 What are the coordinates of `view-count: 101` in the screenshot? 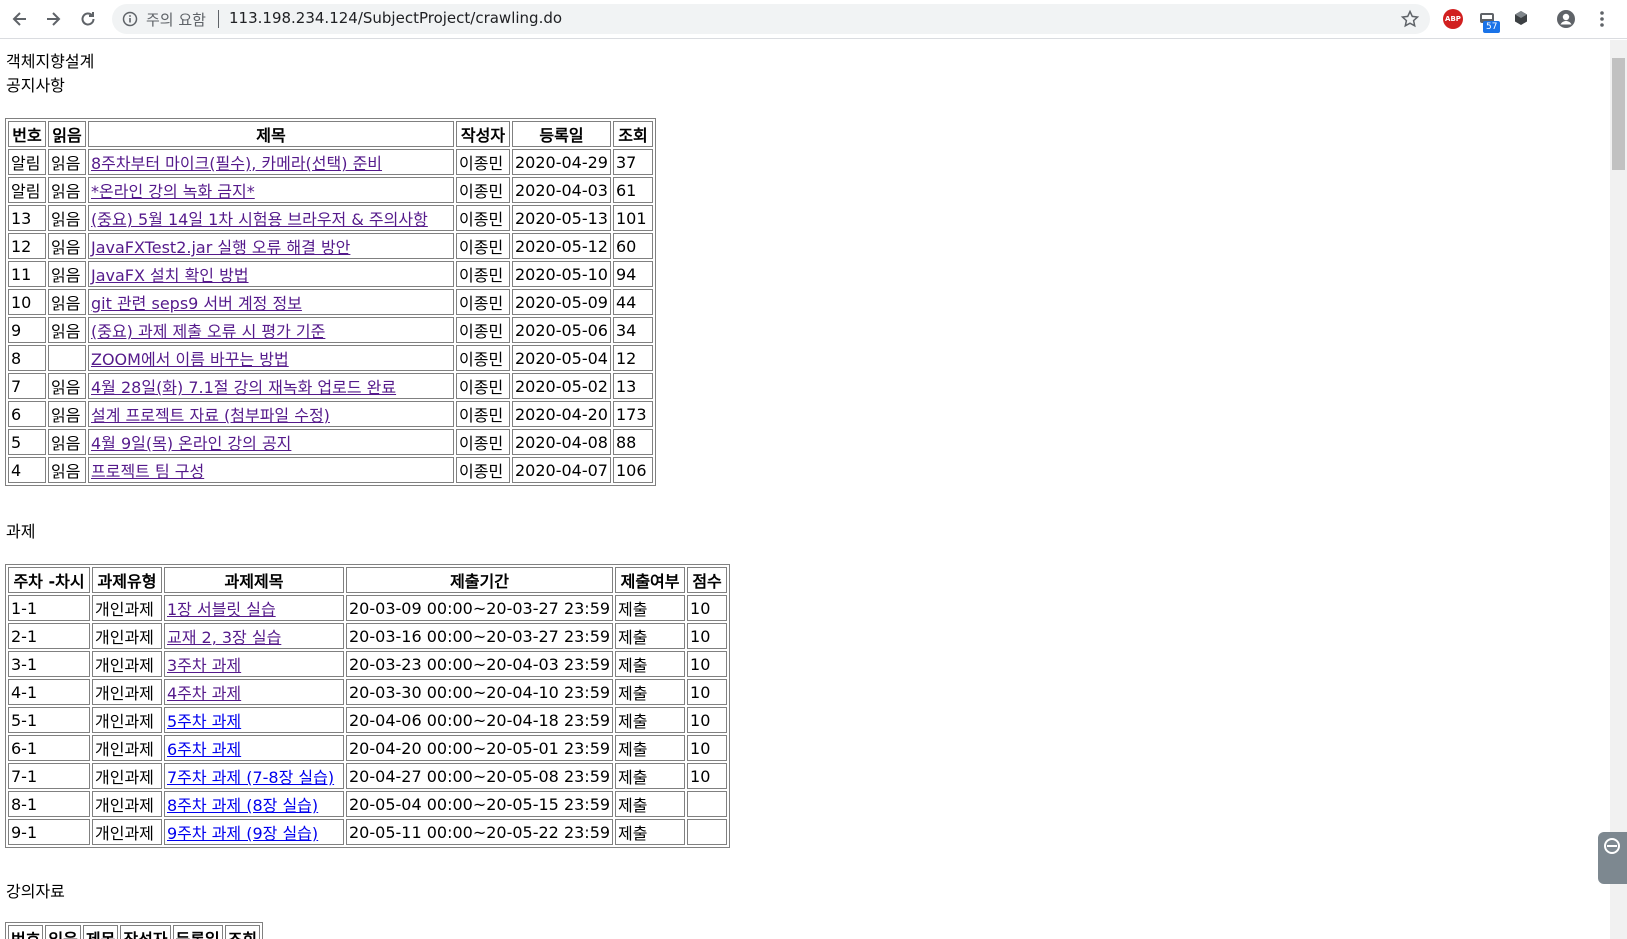 It's located at (632, 218).